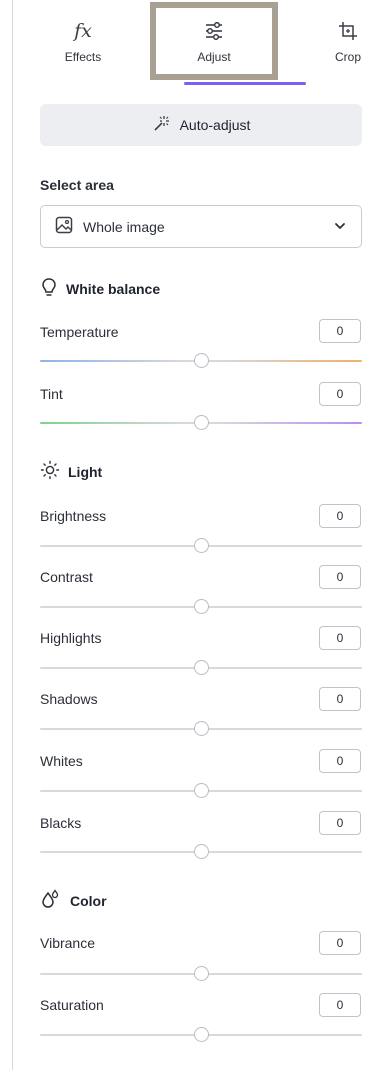 The width and height of the screenshot is (378, 1070). What do you see at coordinates (72, 1005) in the screenshot?
I see `saturation-label: Saturation` at bounding box center [72, 1005].